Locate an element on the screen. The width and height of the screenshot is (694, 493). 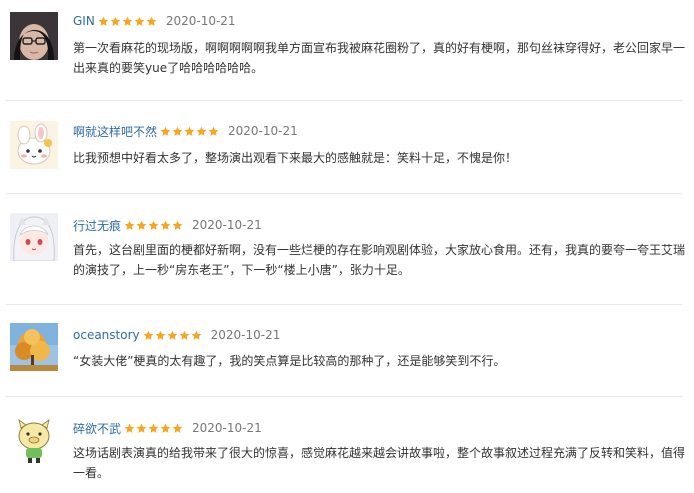
review-text: 比我预想中好看太多了，整场演出观看下来最大的感触就是：笑料十足，不愧是你！ is located at coordinates (295, 158).